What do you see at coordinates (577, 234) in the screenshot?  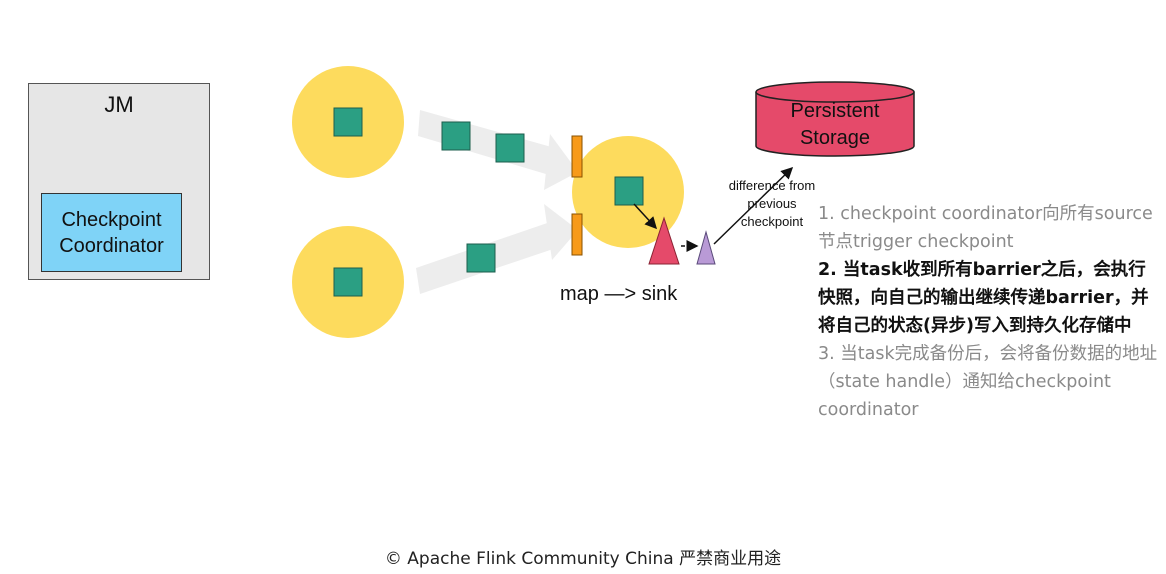 I see `barrier-lower` at bounding box center [577, 234].